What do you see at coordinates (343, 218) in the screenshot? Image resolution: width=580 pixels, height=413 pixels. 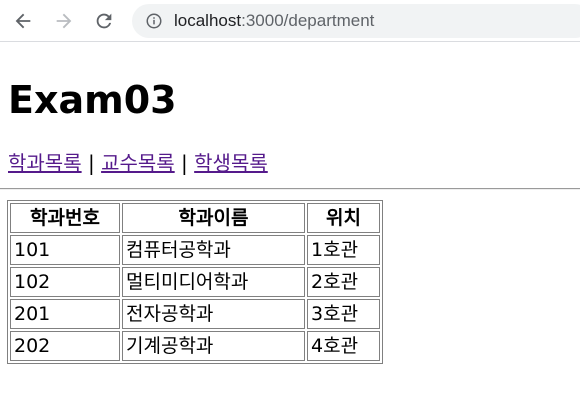 I see `header-location: 위치` at bounding box center [343, 218].